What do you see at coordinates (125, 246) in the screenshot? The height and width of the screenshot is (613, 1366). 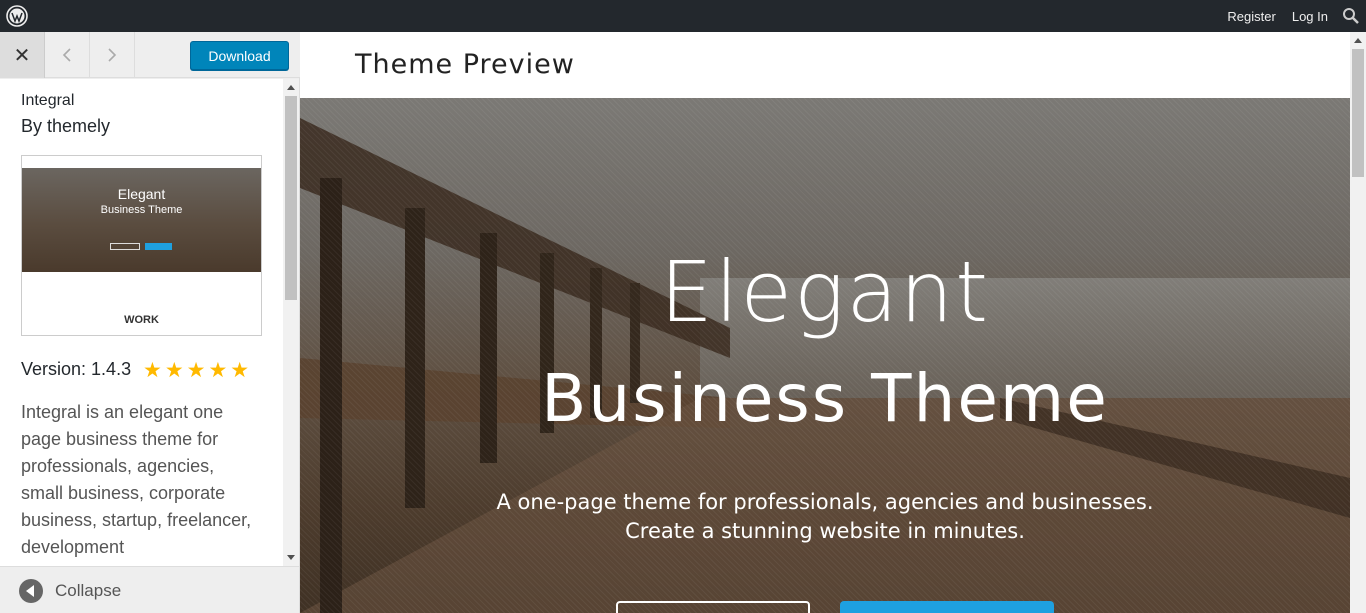 I see `screenshot-button-outline` at bounding box center [125, 246].